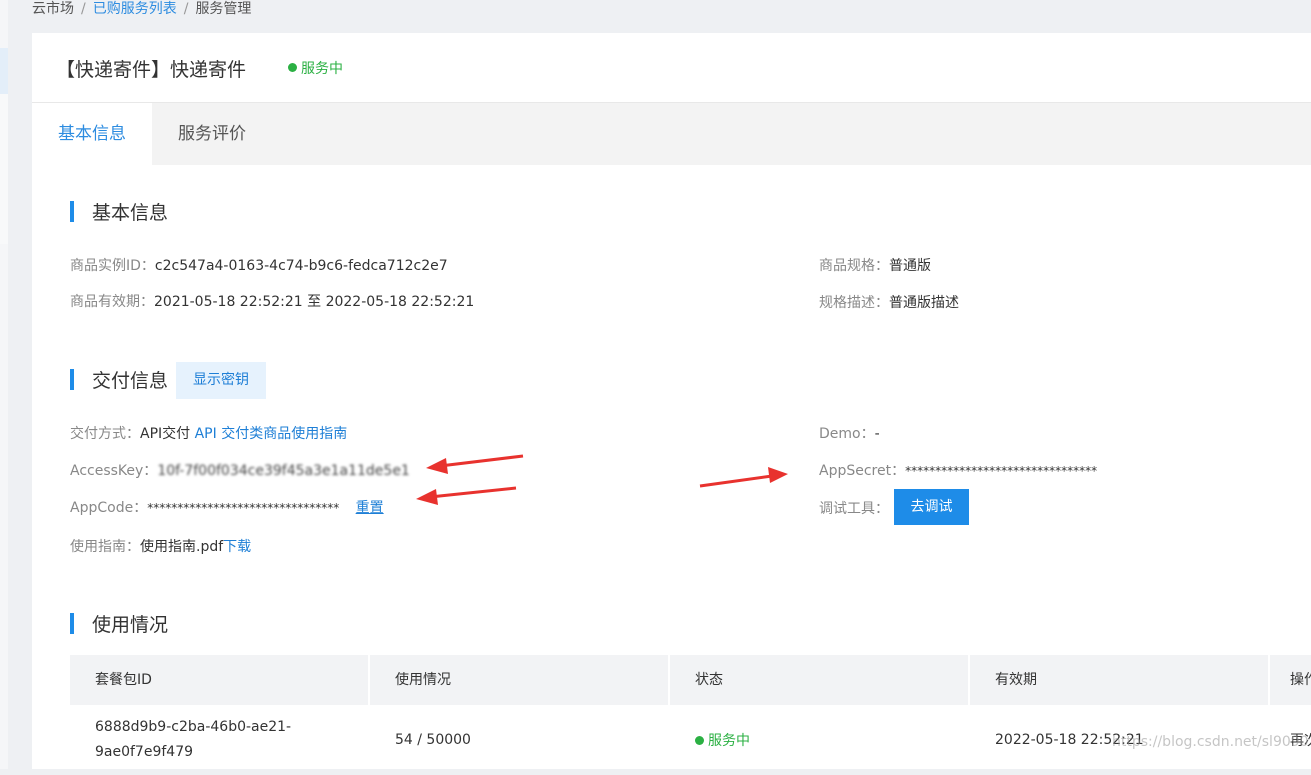  What do you see at coordinates (1001, 471) in the screenshot?
I see `appsecret-value: ********************************` at bounding box center [1001, 471].